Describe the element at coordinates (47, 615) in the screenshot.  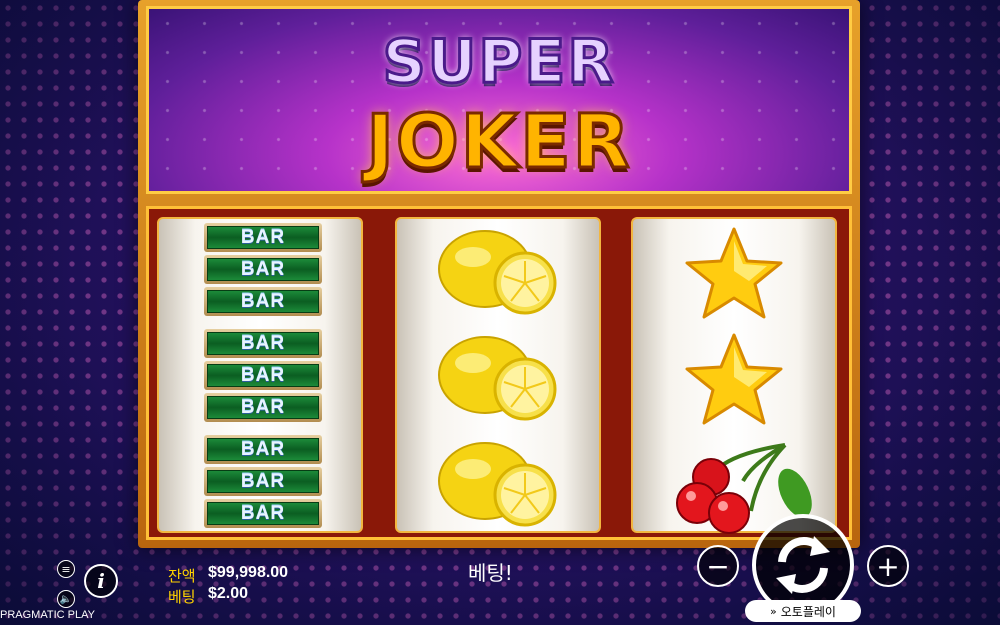
I see `provider-logo: PRAGMATIC PLAY` at that location.